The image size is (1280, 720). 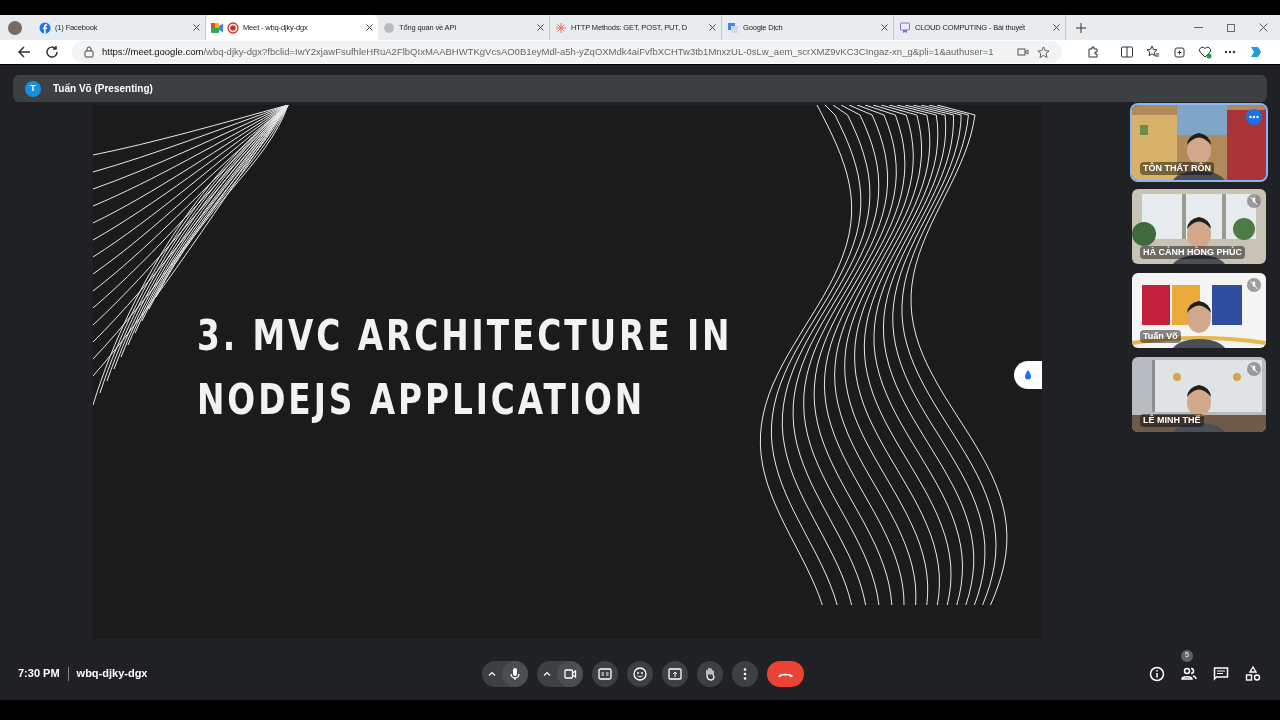 I want to click on close-window-icon, so click(x=1263, y=27).